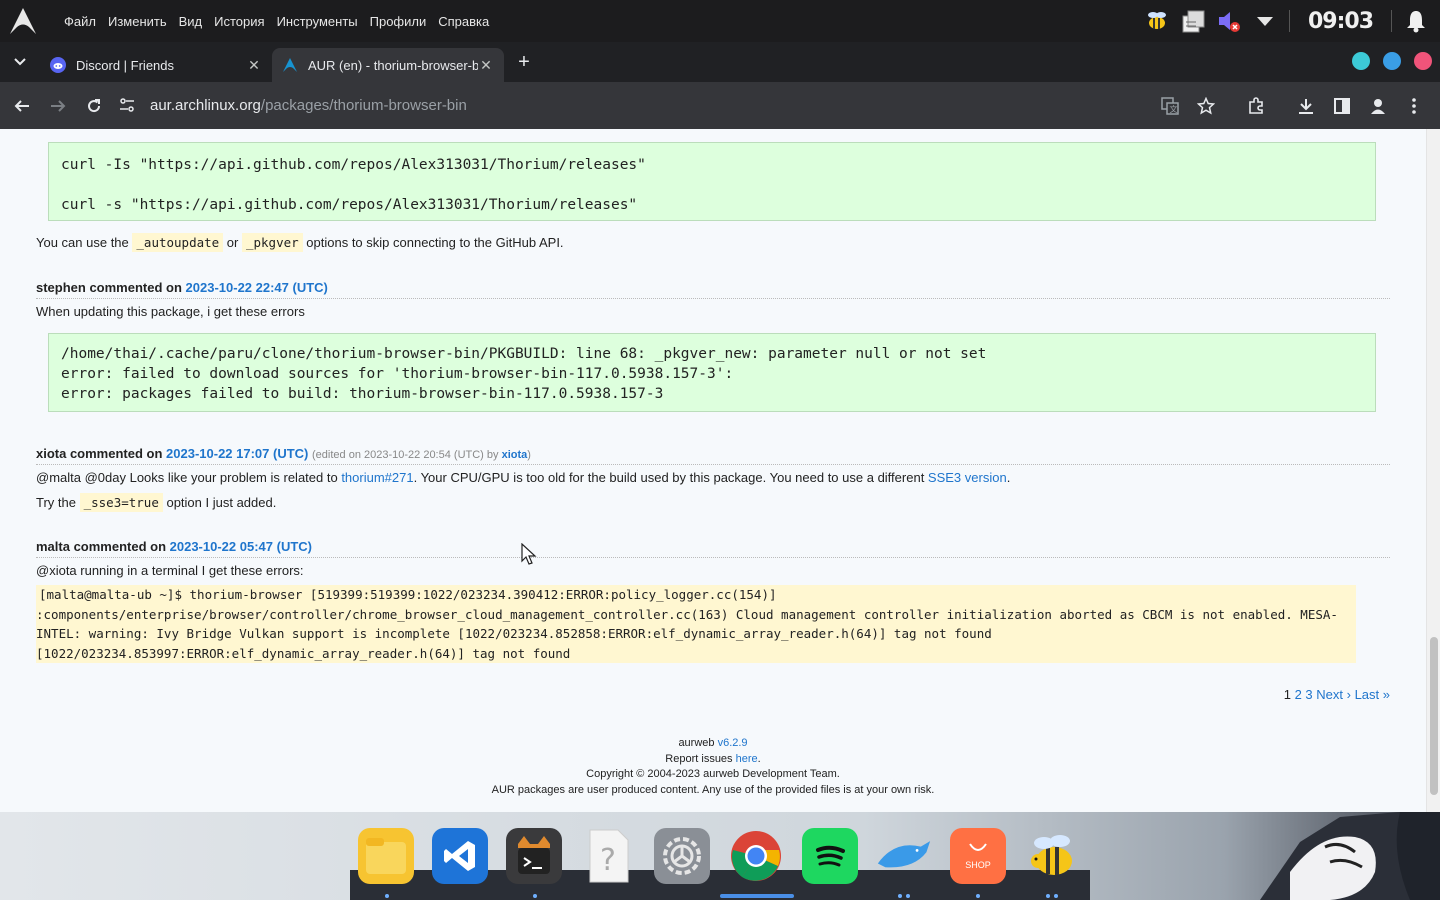 Image resolution: width=1440 pixels, height=900 pixels. Describe the element at coordinates (388, 65) in the screenshot. I see `tab-aur: AUR (en) - thorium-browser-bin ✕` at that location.